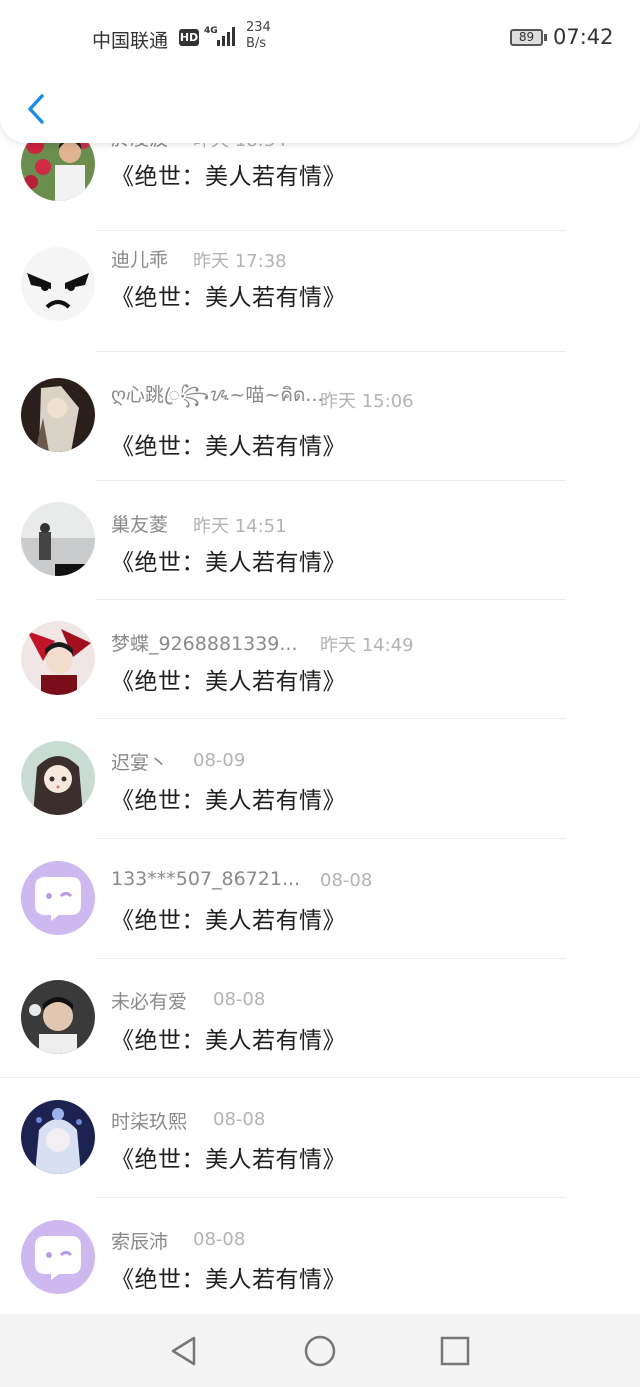  Describe the element at coordinates (320, 778) in the screenshot. I see `list-item: 迟宴丶 08-09 《绝世：美人若有情》` at that location.